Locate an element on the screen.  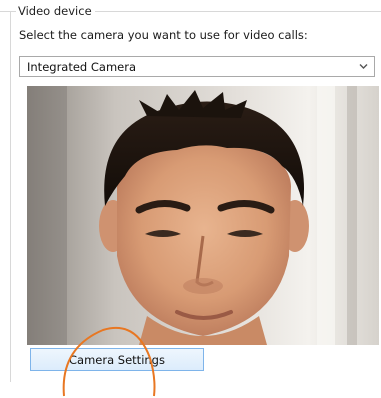
camera-dropdown: Integrated Camera is located at coordinates (197, 66).